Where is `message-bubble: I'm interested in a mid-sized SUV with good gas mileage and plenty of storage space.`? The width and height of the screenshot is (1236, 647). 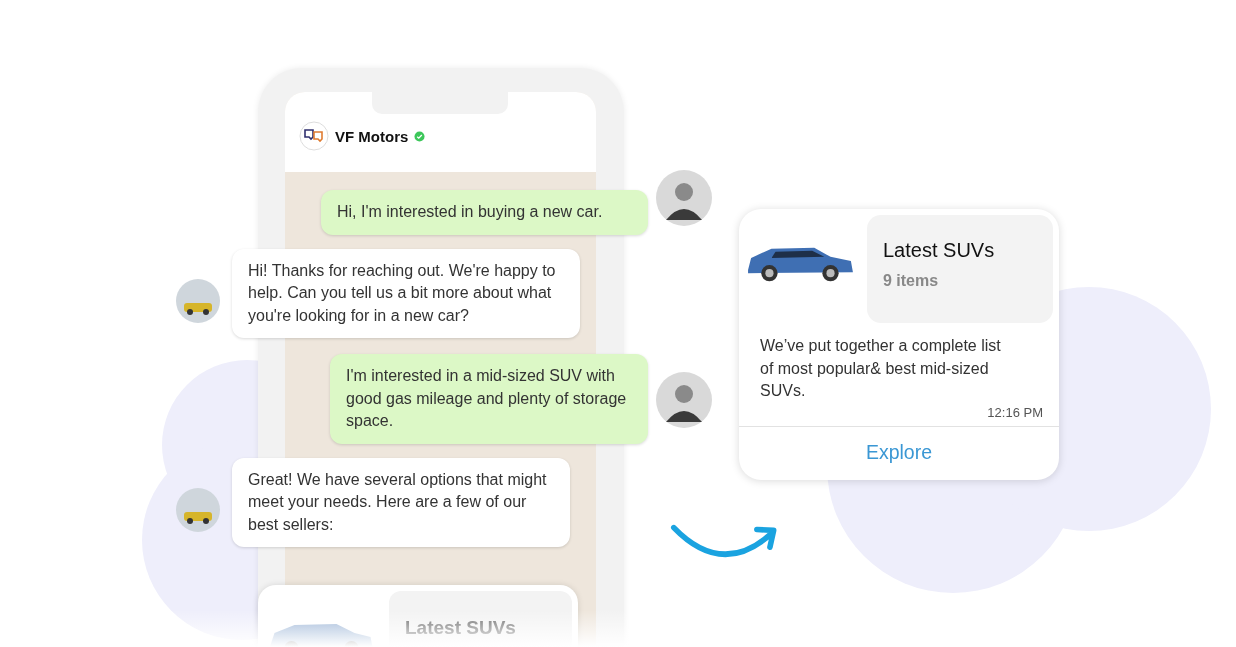 message-bubble: I'm interested in a mid-sized SUV with good gas mileage and plenty of storage space. is located at coordinates (489, 399).